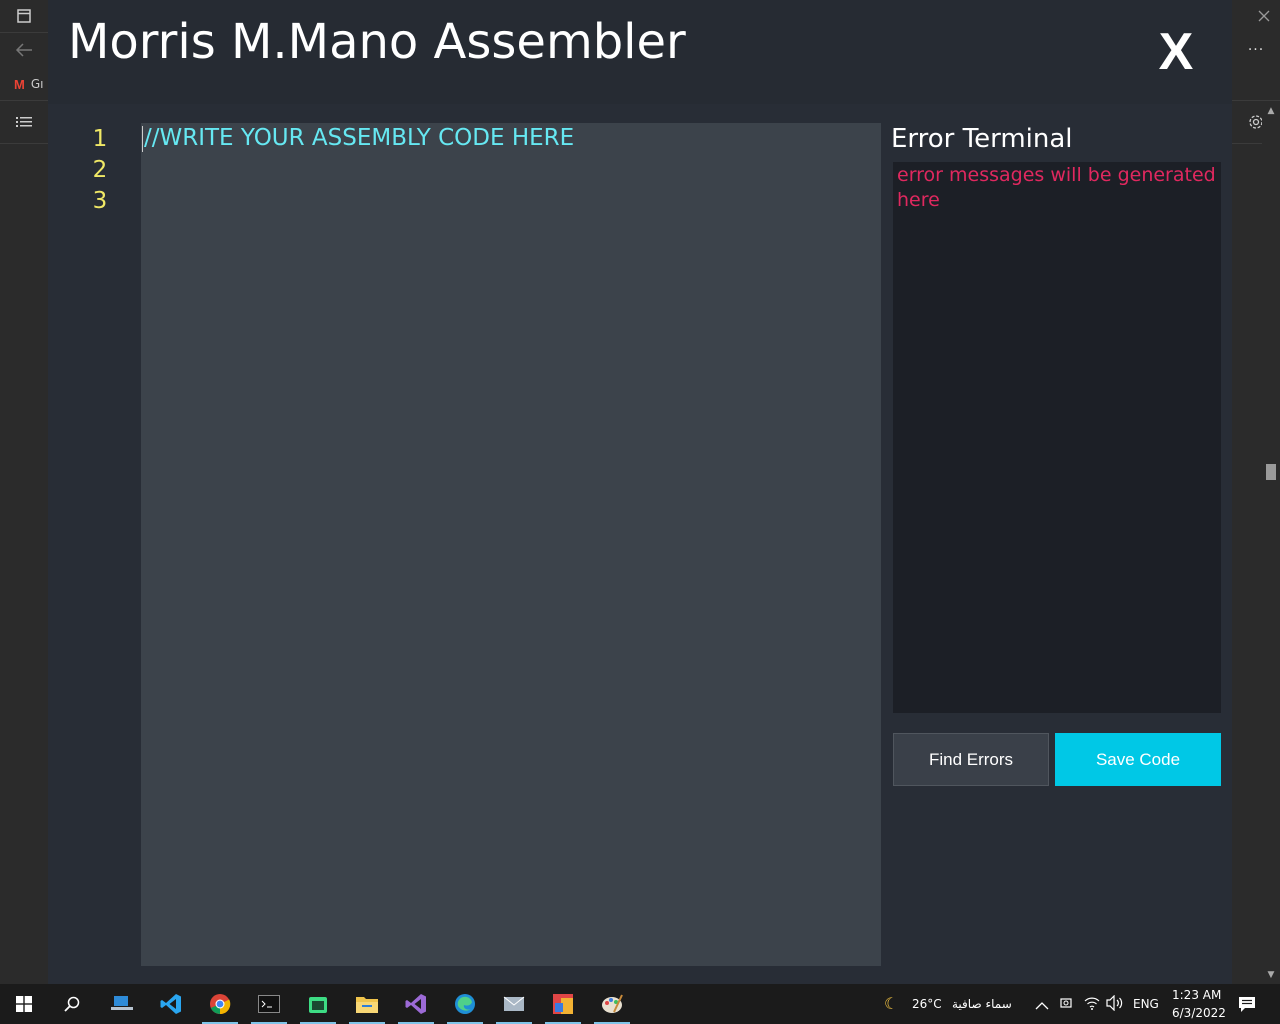  What do you see at coordinates (24, 122) in the screenshot?
I see `list-icon` at bounding box center [24, 122].